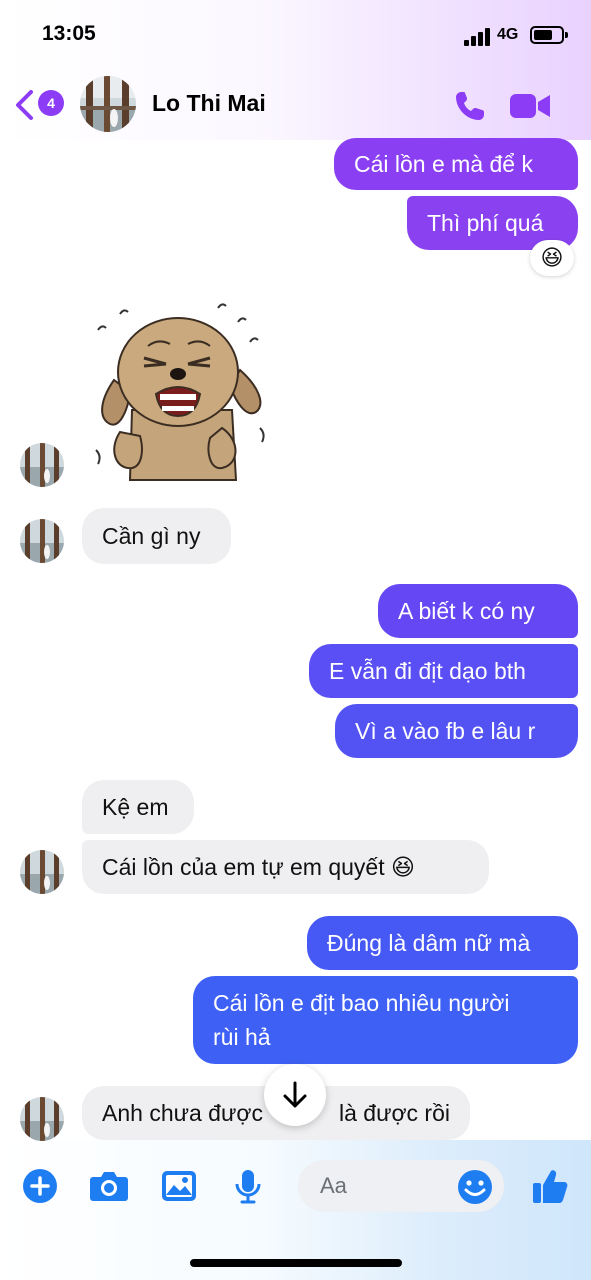 The width and height of the screenshot is (591, 1280). I want to click on camera-icon, so click(109, 1186).